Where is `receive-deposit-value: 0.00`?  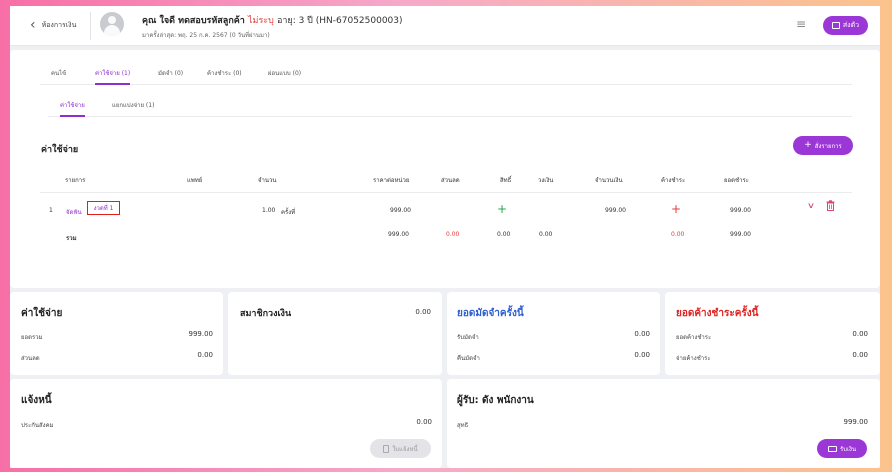
receive-deposit-value: 0.00 is located at coordinates (642, 334).